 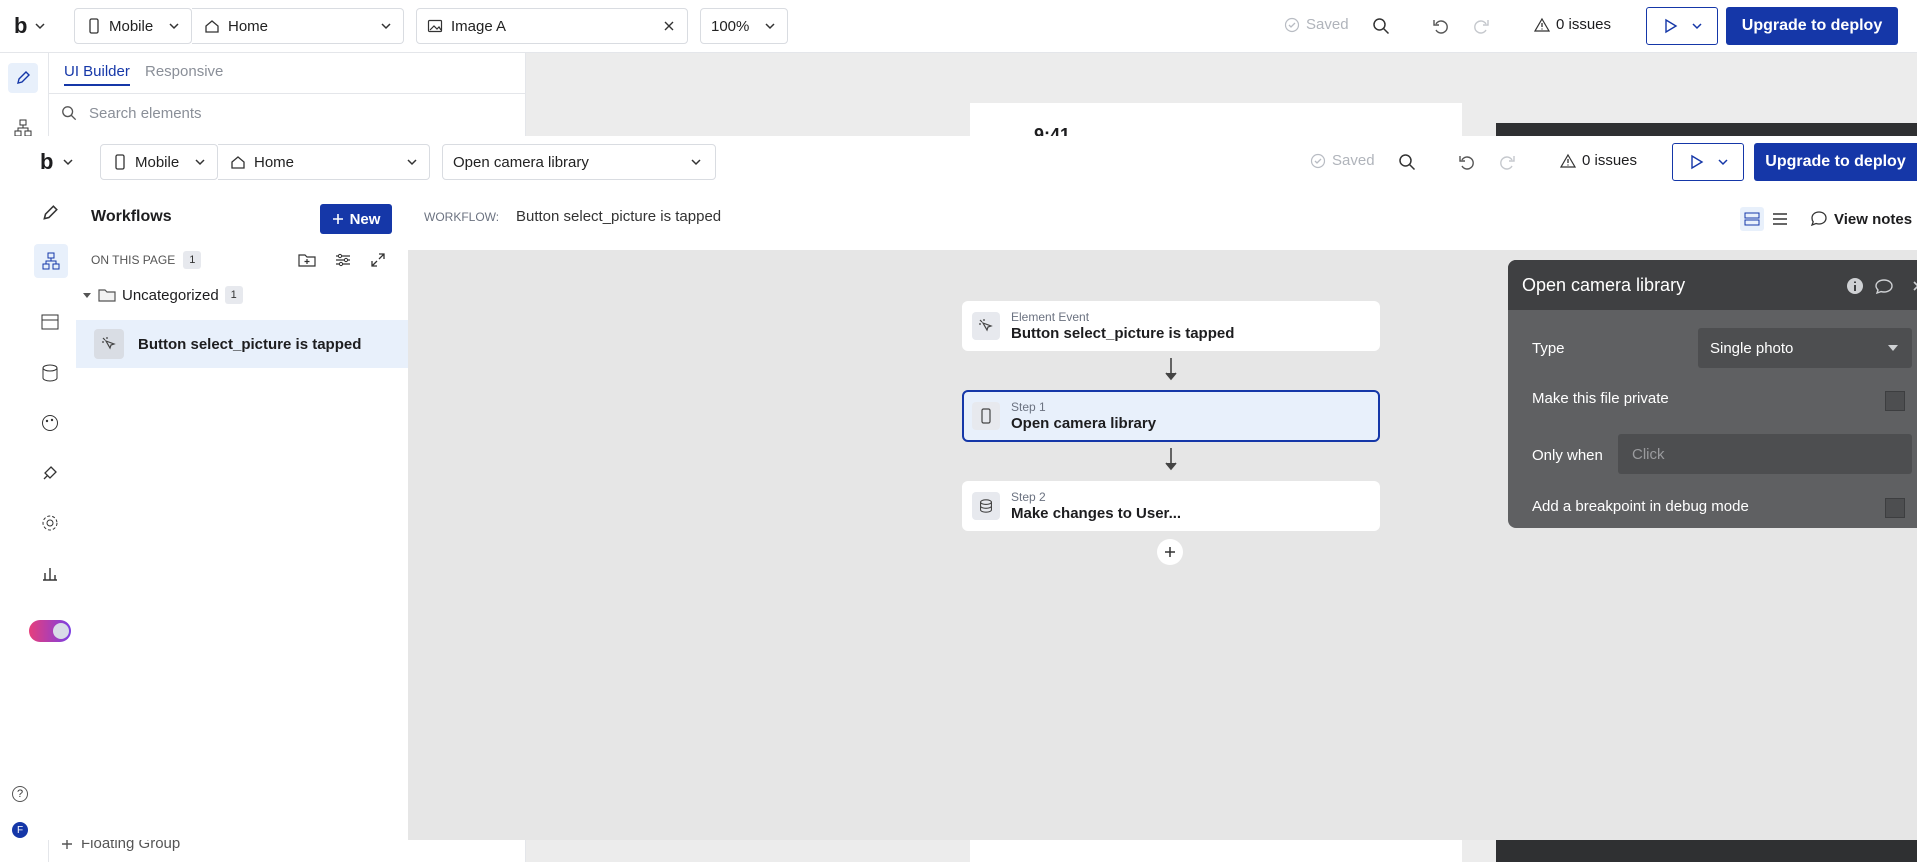 I want to click on chart-icon, so click(x=50, y=573).